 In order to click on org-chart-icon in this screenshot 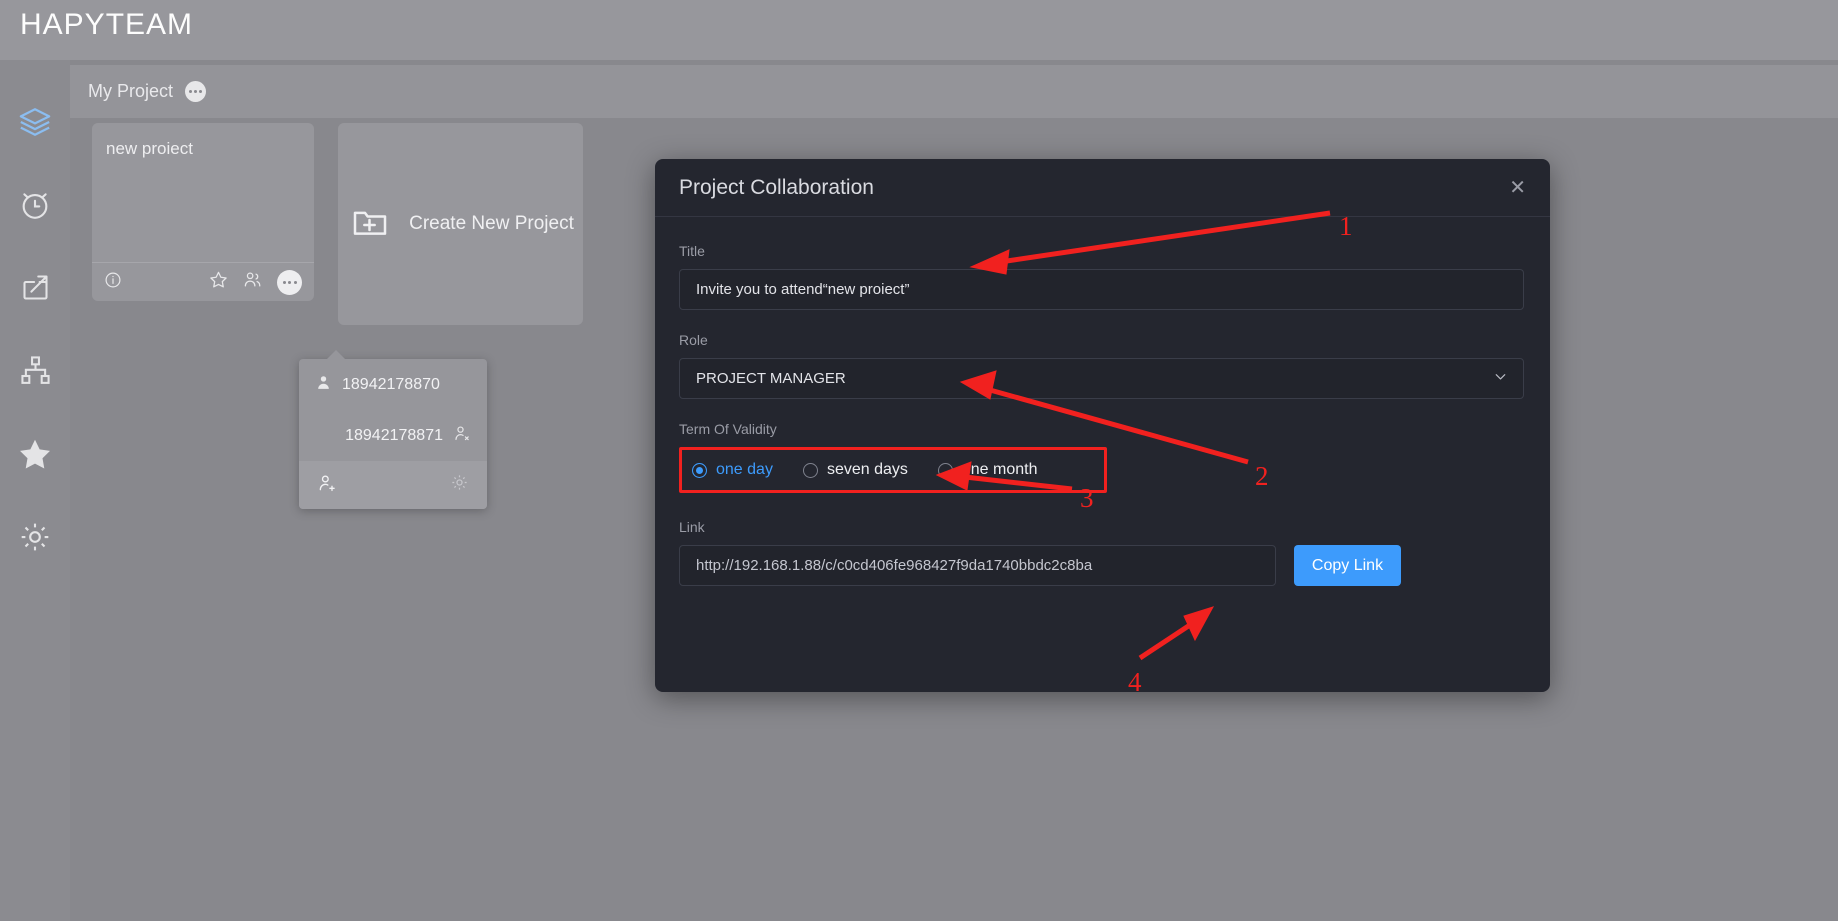, I will do `click(35, 370)`.